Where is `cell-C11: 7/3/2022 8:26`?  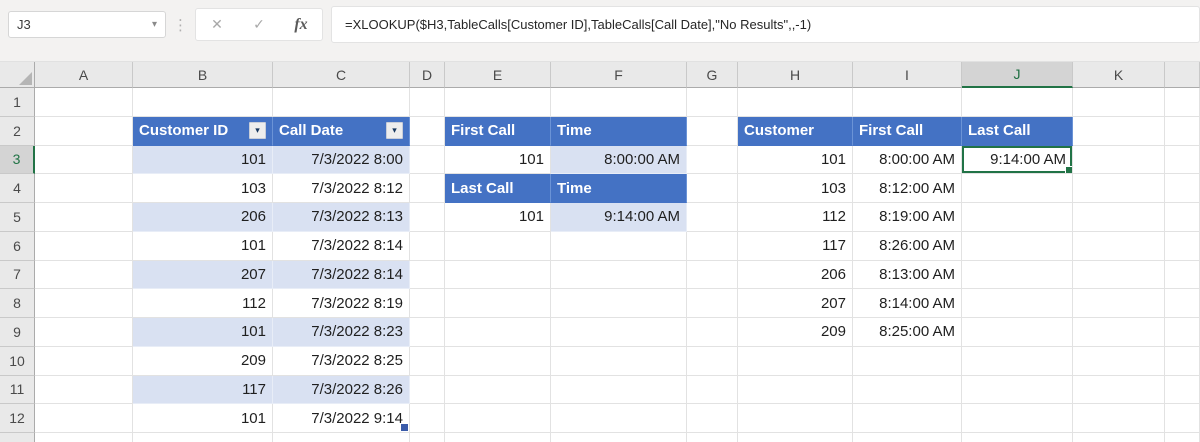 cell-C11: 7/3/2022 8:26 is located at coordinates (341, 390).